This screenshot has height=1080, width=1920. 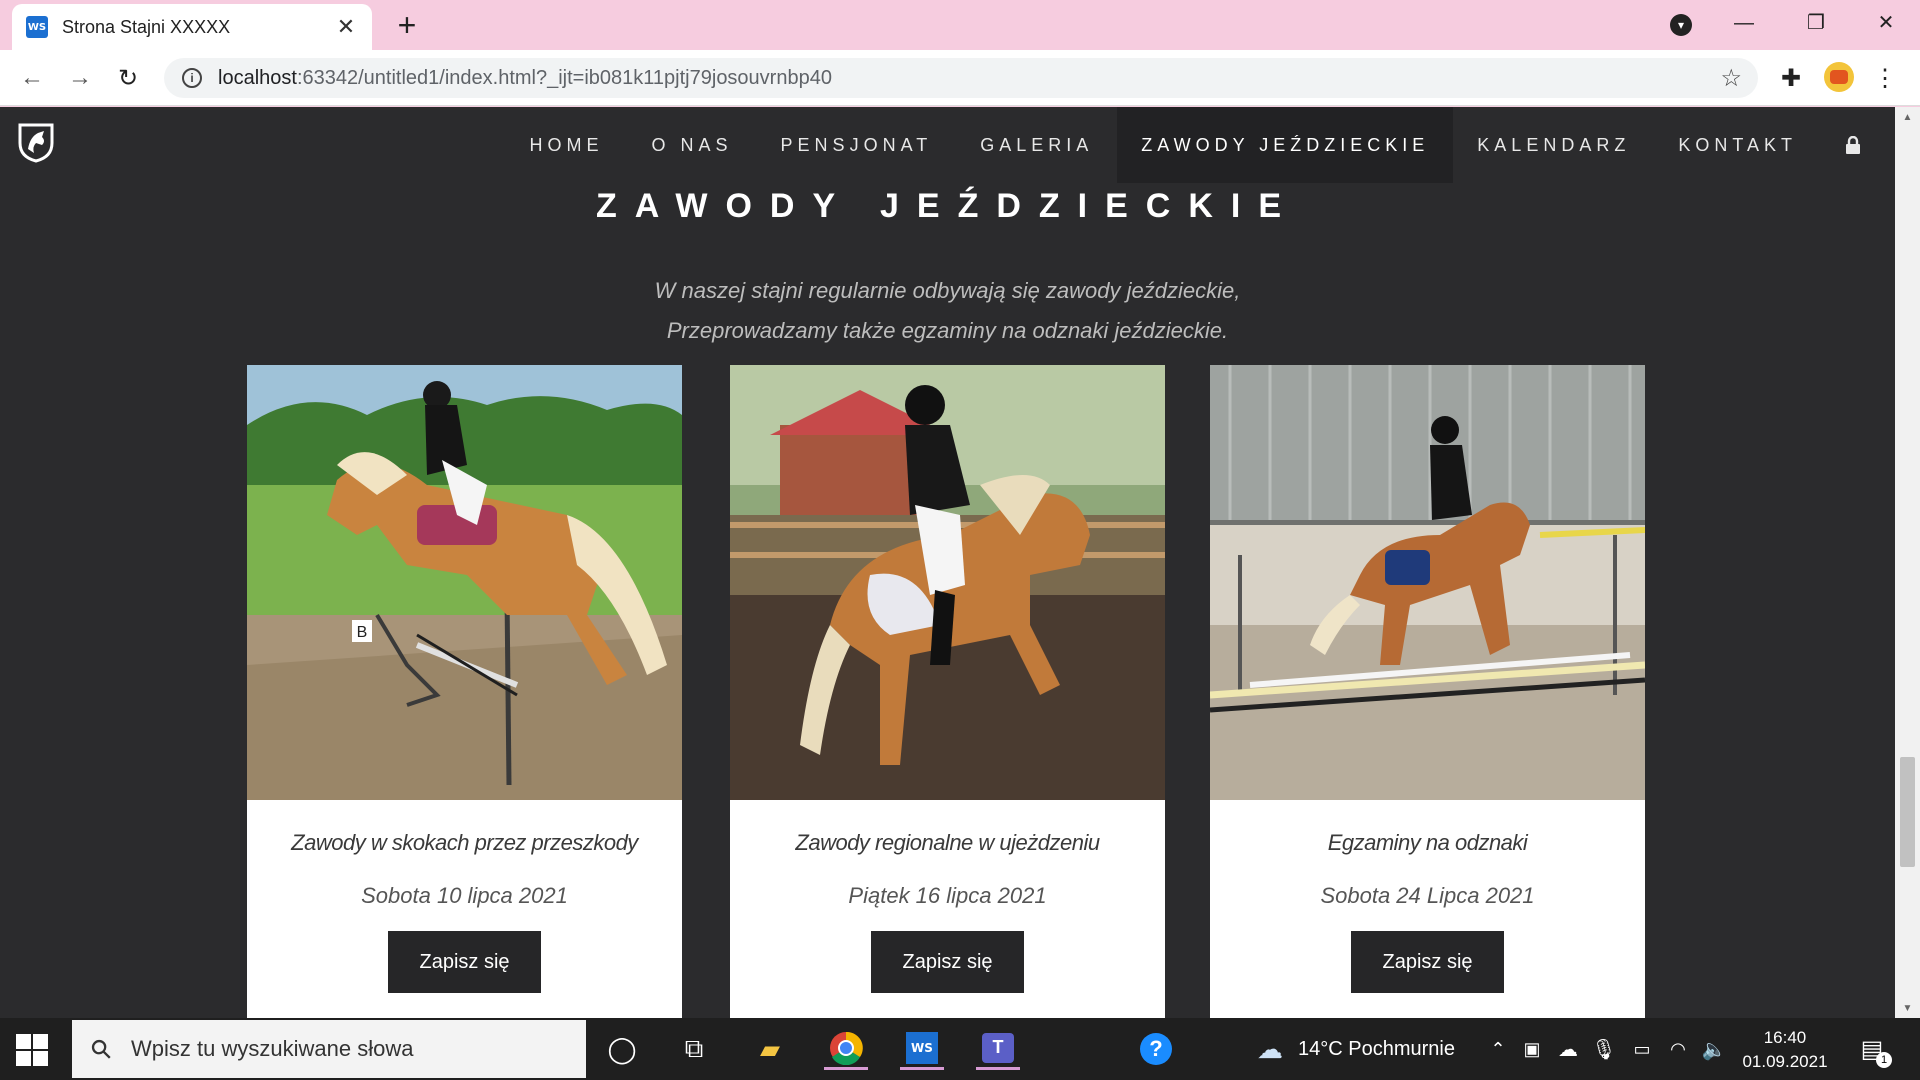 What do you see at coordinates (960, 25) in the screenshot?
I see `browser-tab-strip: WS Strona Stajni XXXXX ✕ + ▾ — ❐ ✕` at bounding box center [960, 25].